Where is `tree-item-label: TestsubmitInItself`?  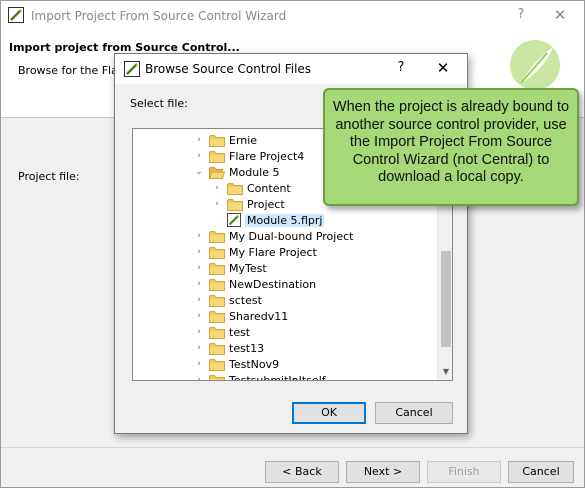
tree-item-label: TestsubmitInItself is located at coordinates (277, 377).